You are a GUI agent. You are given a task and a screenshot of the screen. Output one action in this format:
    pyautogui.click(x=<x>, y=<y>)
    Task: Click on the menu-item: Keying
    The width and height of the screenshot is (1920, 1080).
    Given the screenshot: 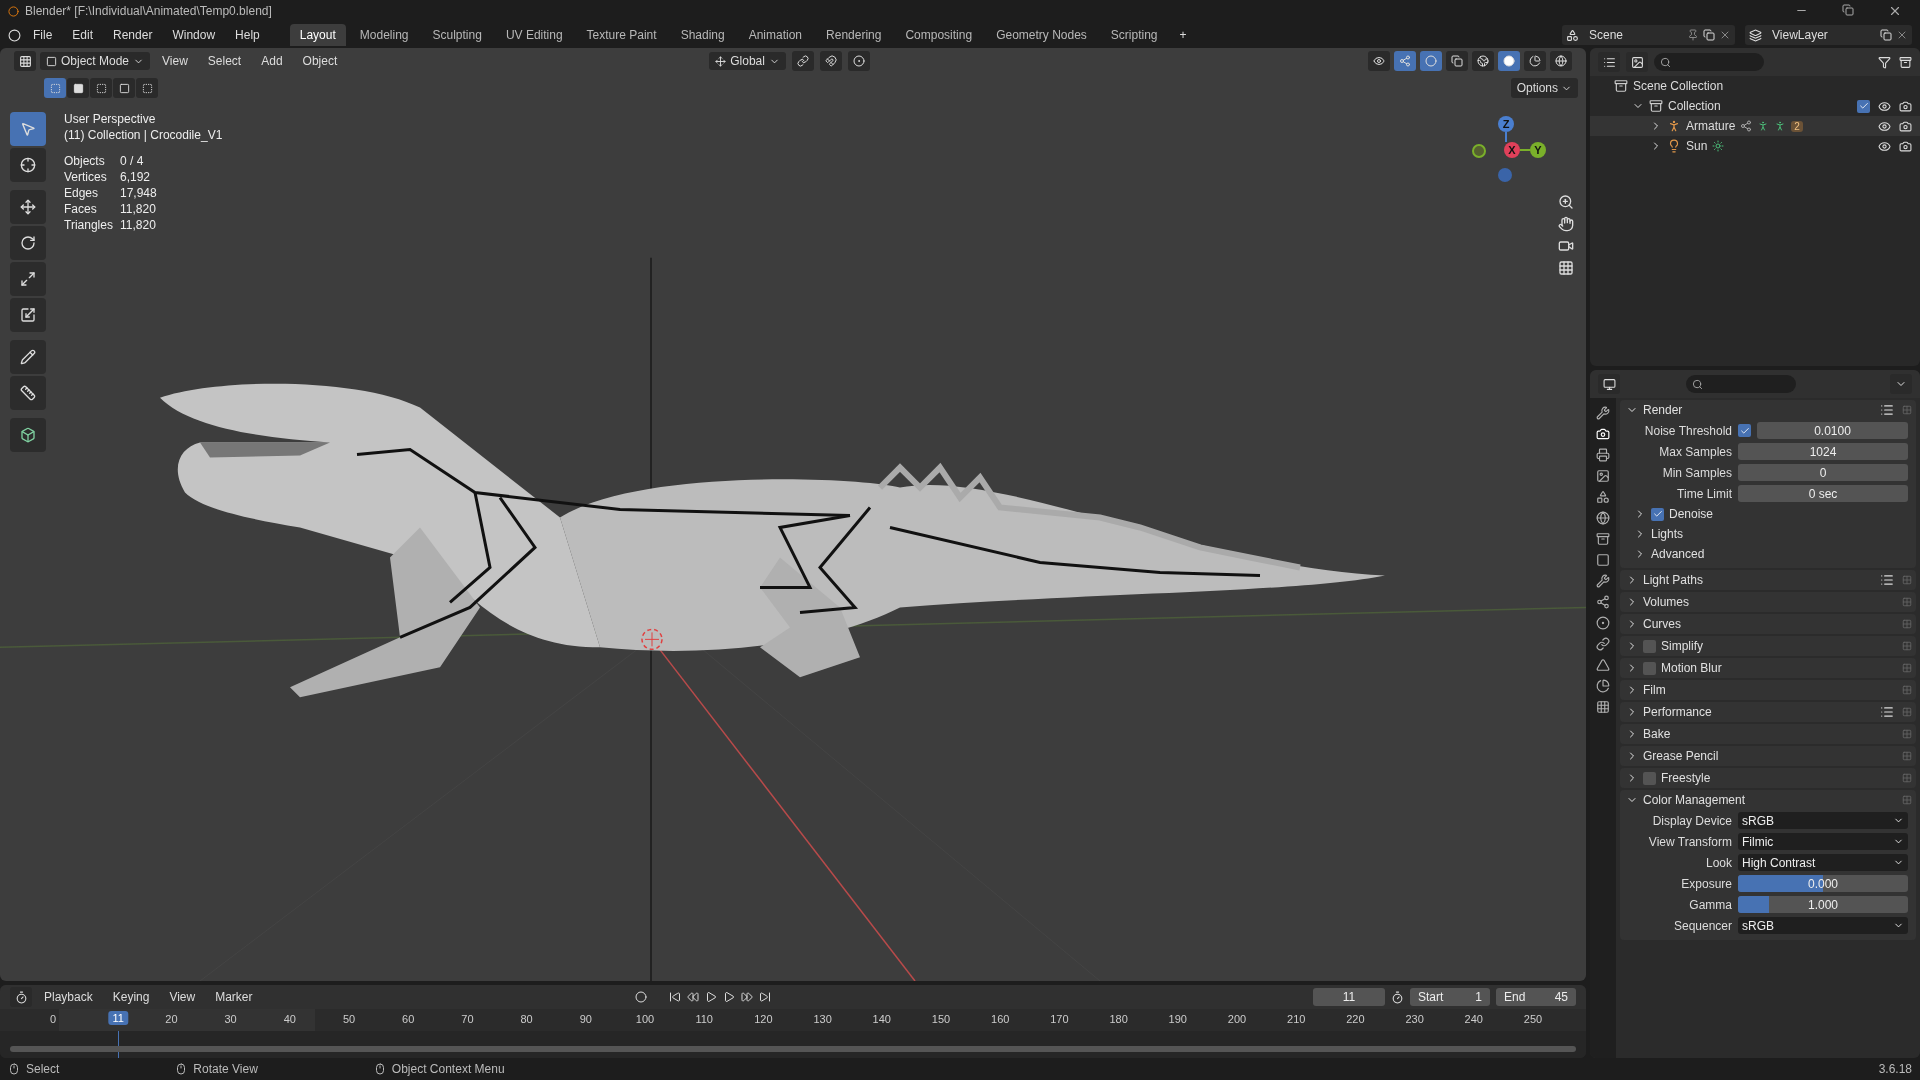 What is the action you would take?
    pyautogui.click(x=131, y=997)
    